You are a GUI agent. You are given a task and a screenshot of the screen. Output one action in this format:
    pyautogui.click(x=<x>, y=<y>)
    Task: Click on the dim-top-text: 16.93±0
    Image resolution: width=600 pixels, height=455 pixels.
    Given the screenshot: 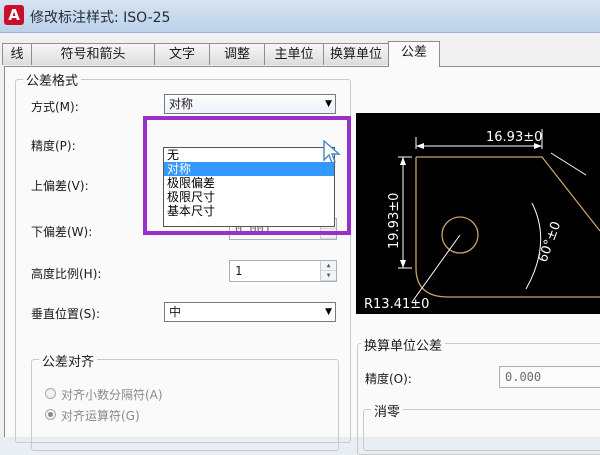 What is the action you would take?
    pyautogui.click(x=514, y=137)
    